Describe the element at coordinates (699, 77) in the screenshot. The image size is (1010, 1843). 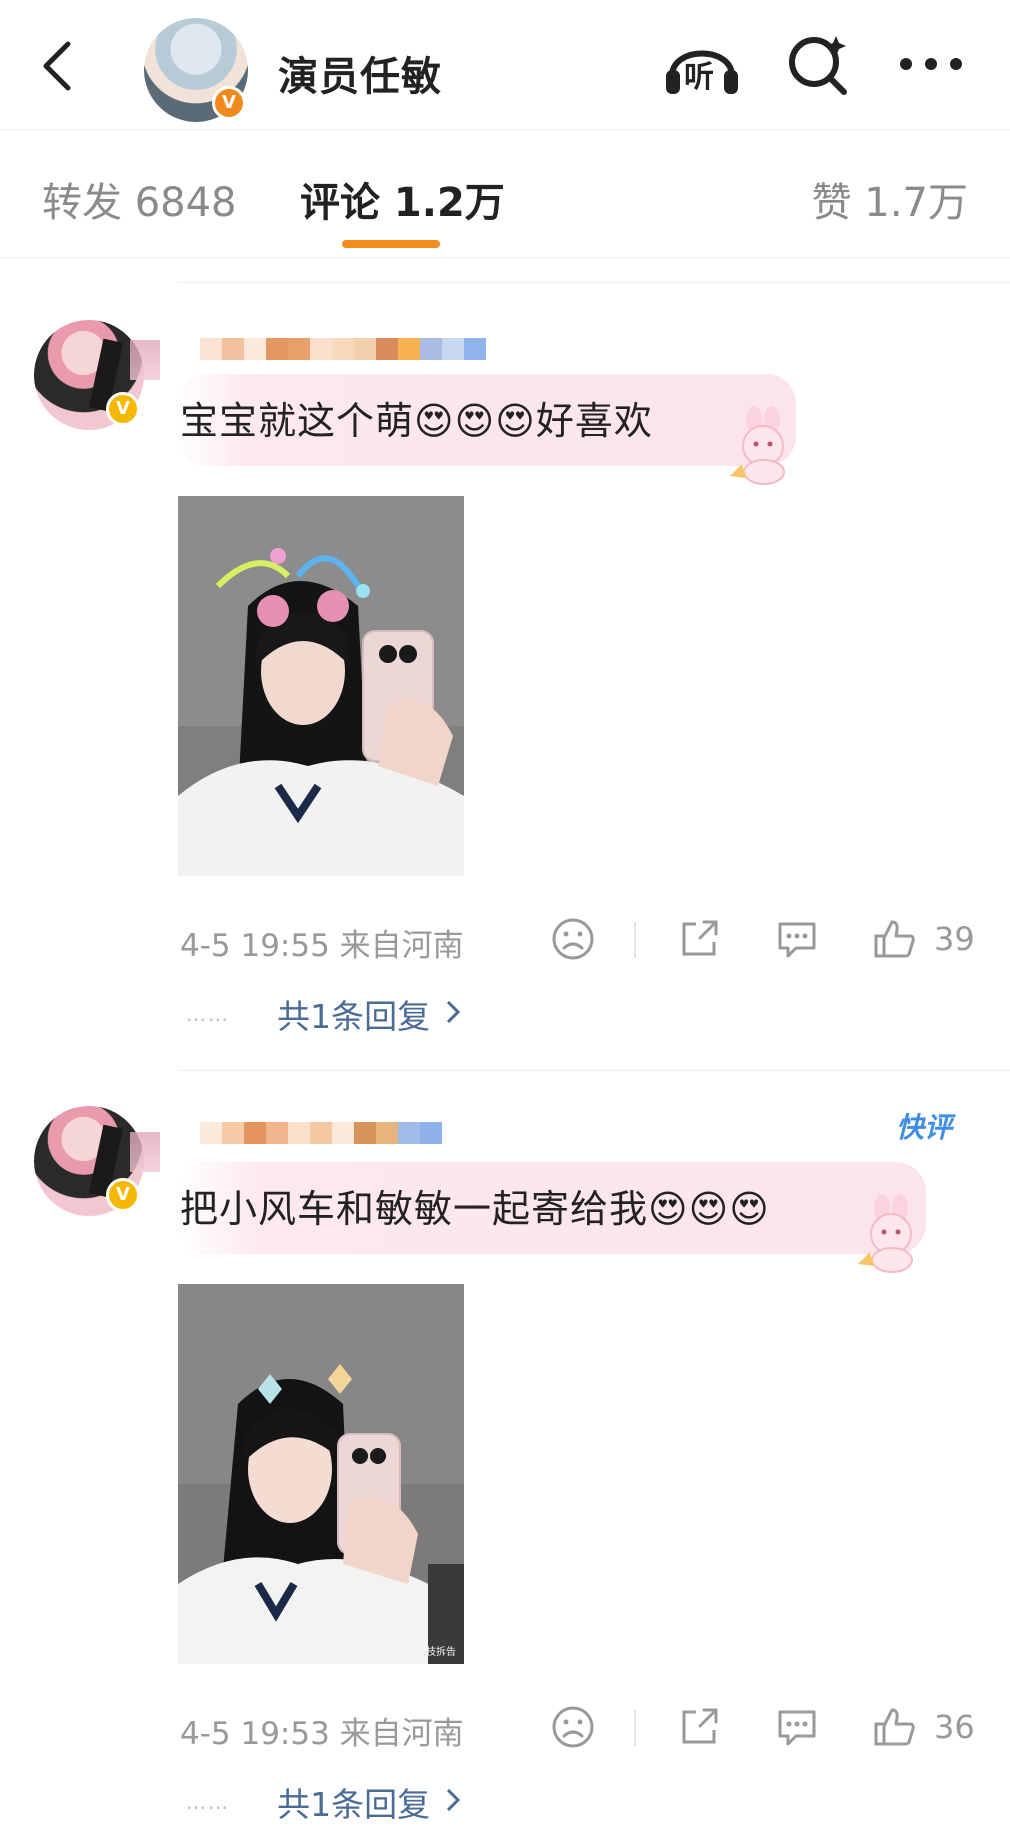
I see `listen-label: 听` at that location.